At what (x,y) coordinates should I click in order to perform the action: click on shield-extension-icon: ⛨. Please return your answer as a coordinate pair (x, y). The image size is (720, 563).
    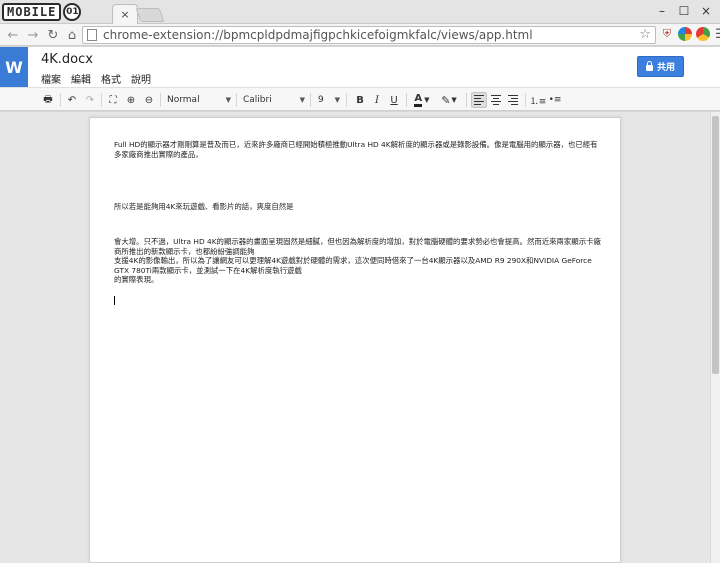
    Looking at the image, I should click on (667, 34).